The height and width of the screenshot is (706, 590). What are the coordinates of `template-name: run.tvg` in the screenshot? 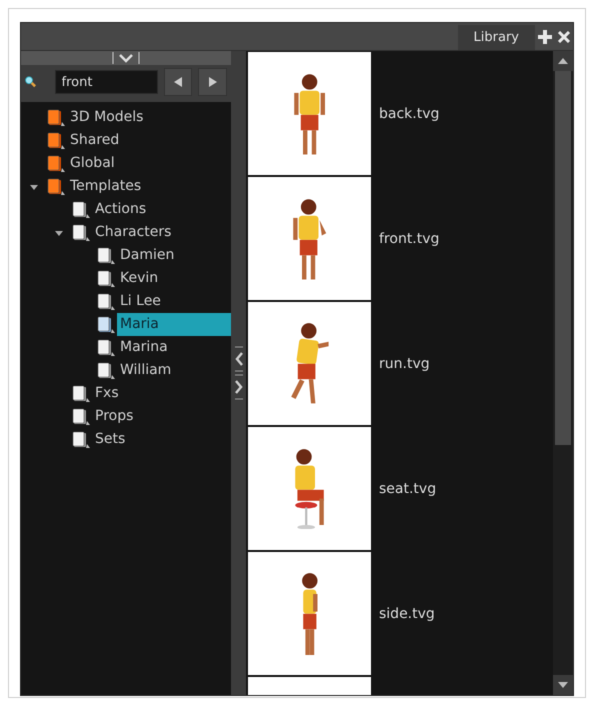 It's located at (404, 364).